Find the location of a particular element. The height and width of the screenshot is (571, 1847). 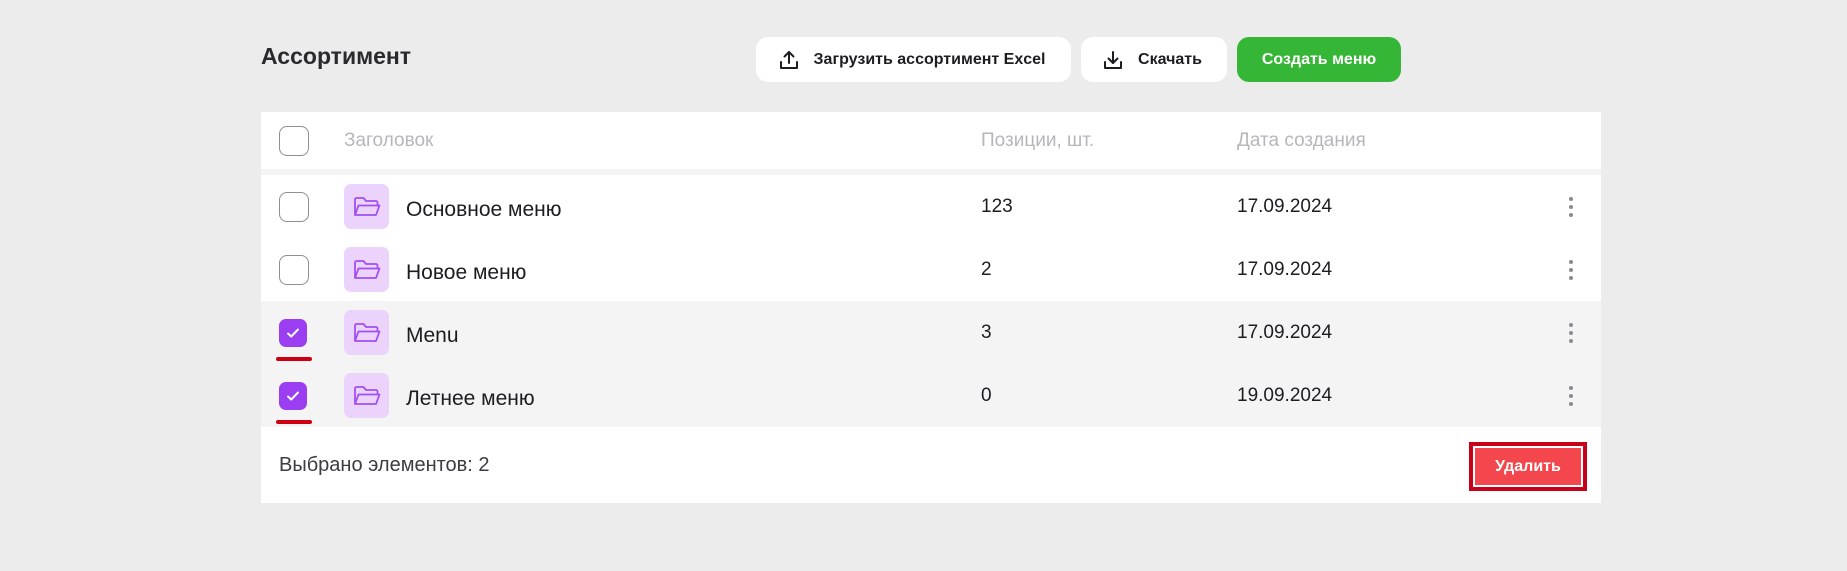

row-positions: 3 is located at coordinates (986, 332).